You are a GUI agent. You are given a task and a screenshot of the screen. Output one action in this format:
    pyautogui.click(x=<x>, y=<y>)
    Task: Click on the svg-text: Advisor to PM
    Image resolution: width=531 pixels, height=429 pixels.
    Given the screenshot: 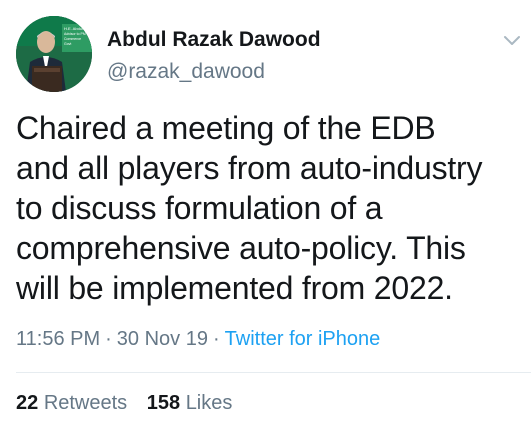 What is the action you would take?
    pyautogui.click(x=75, y=34)
    